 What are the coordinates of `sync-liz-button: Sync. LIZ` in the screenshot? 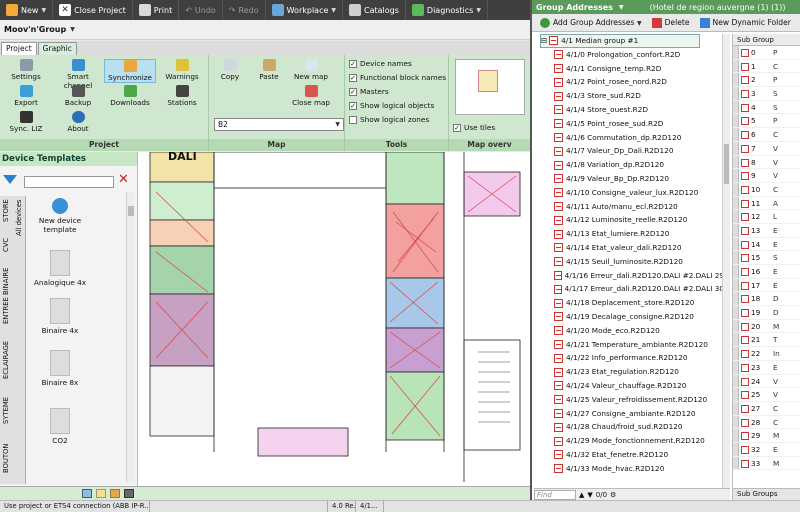 It's located at (26, 122).